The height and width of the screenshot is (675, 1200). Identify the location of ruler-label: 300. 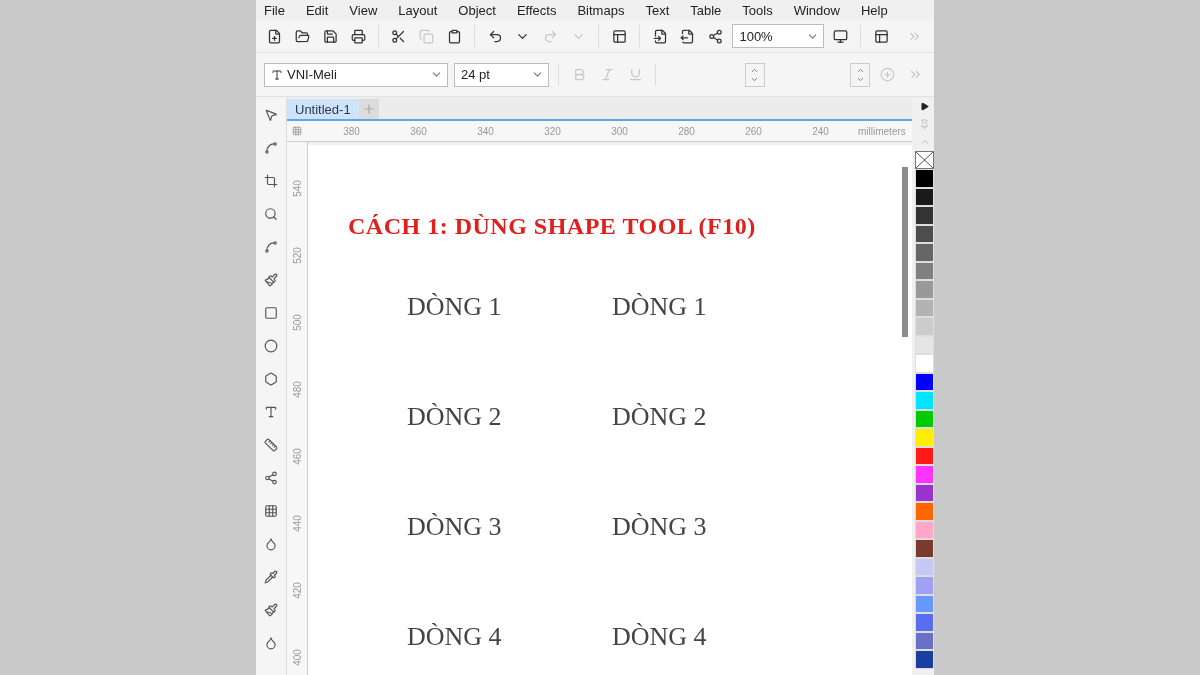
(619, 131).